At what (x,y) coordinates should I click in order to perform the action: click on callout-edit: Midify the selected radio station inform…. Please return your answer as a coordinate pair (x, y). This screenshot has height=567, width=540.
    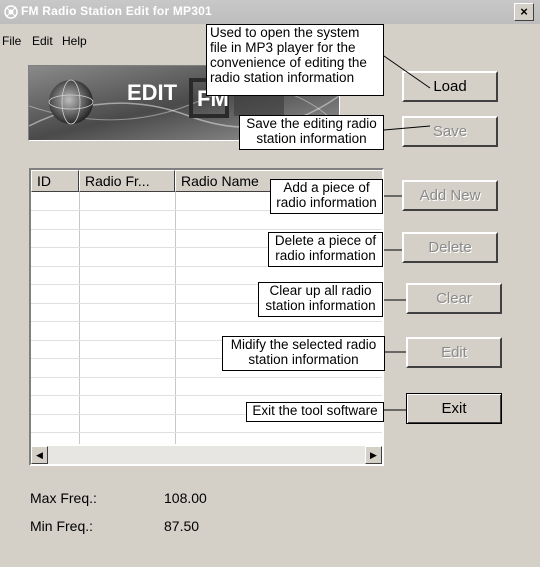
    Looking at the image, I should click on (303, 353).